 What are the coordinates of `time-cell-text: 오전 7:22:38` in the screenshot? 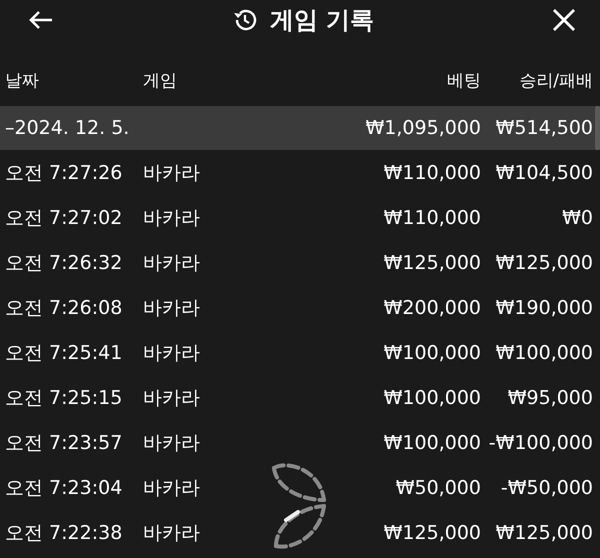 It's located at (64, 533).